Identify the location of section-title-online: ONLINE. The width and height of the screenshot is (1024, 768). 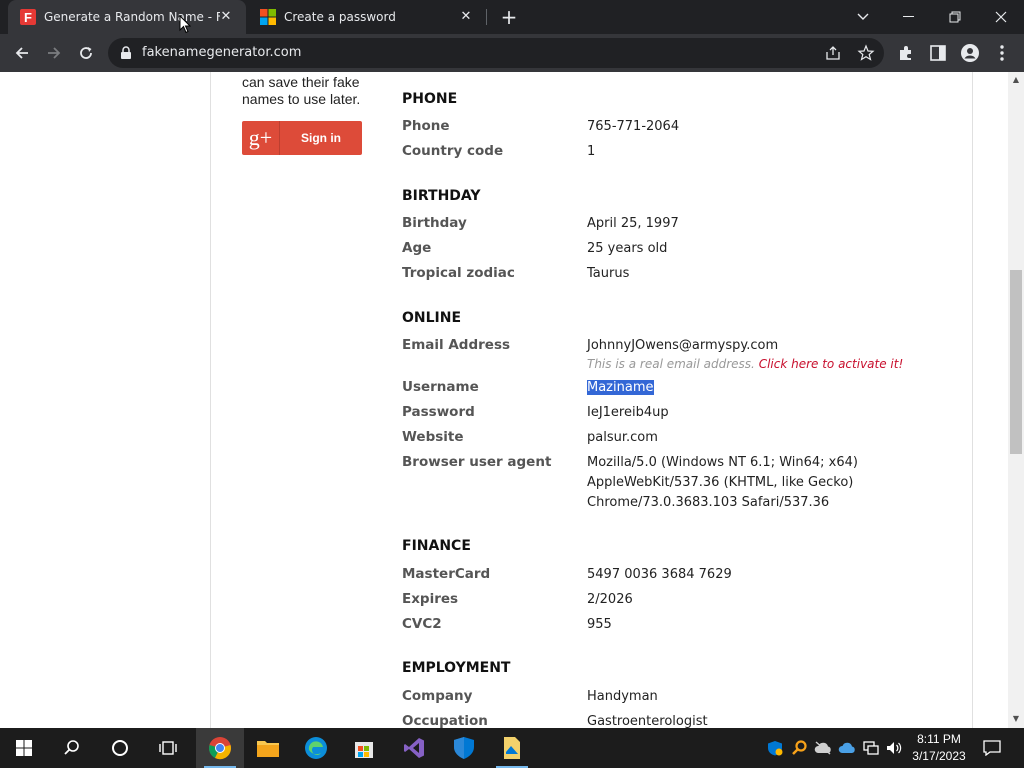
(432, 318).